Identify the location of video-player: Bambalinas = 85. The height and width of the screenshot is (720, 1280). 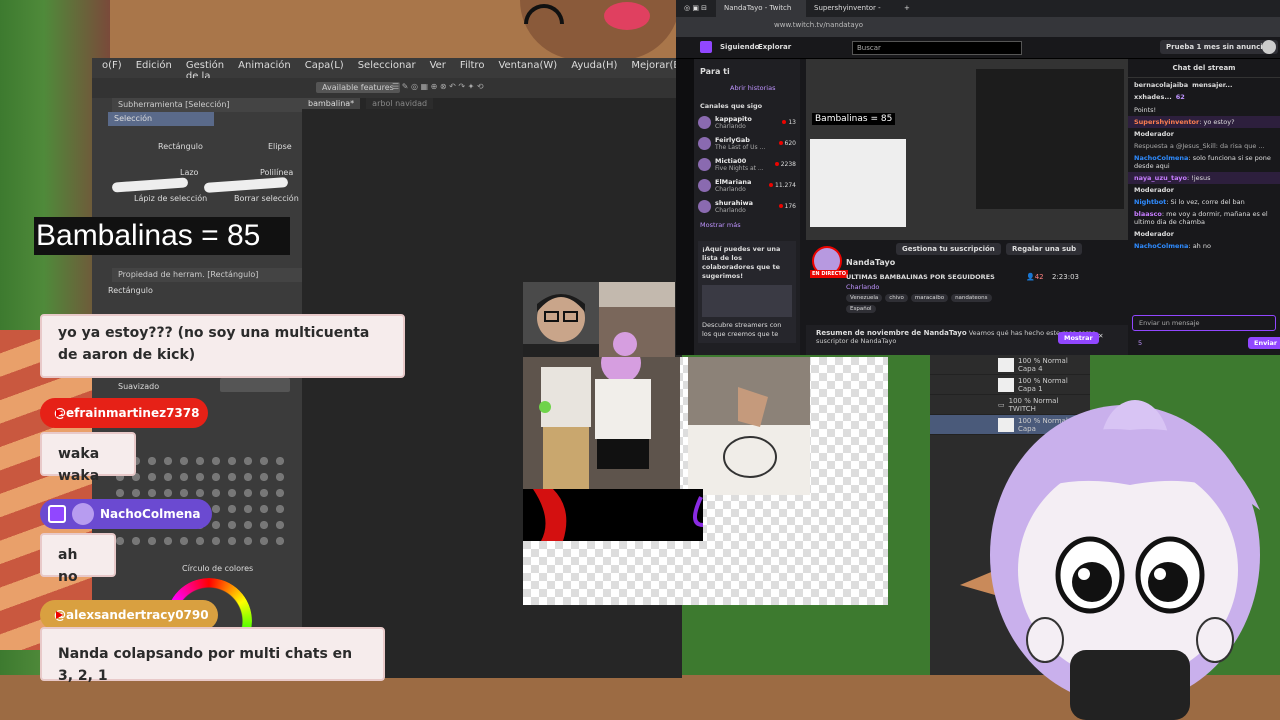
(967, 149).